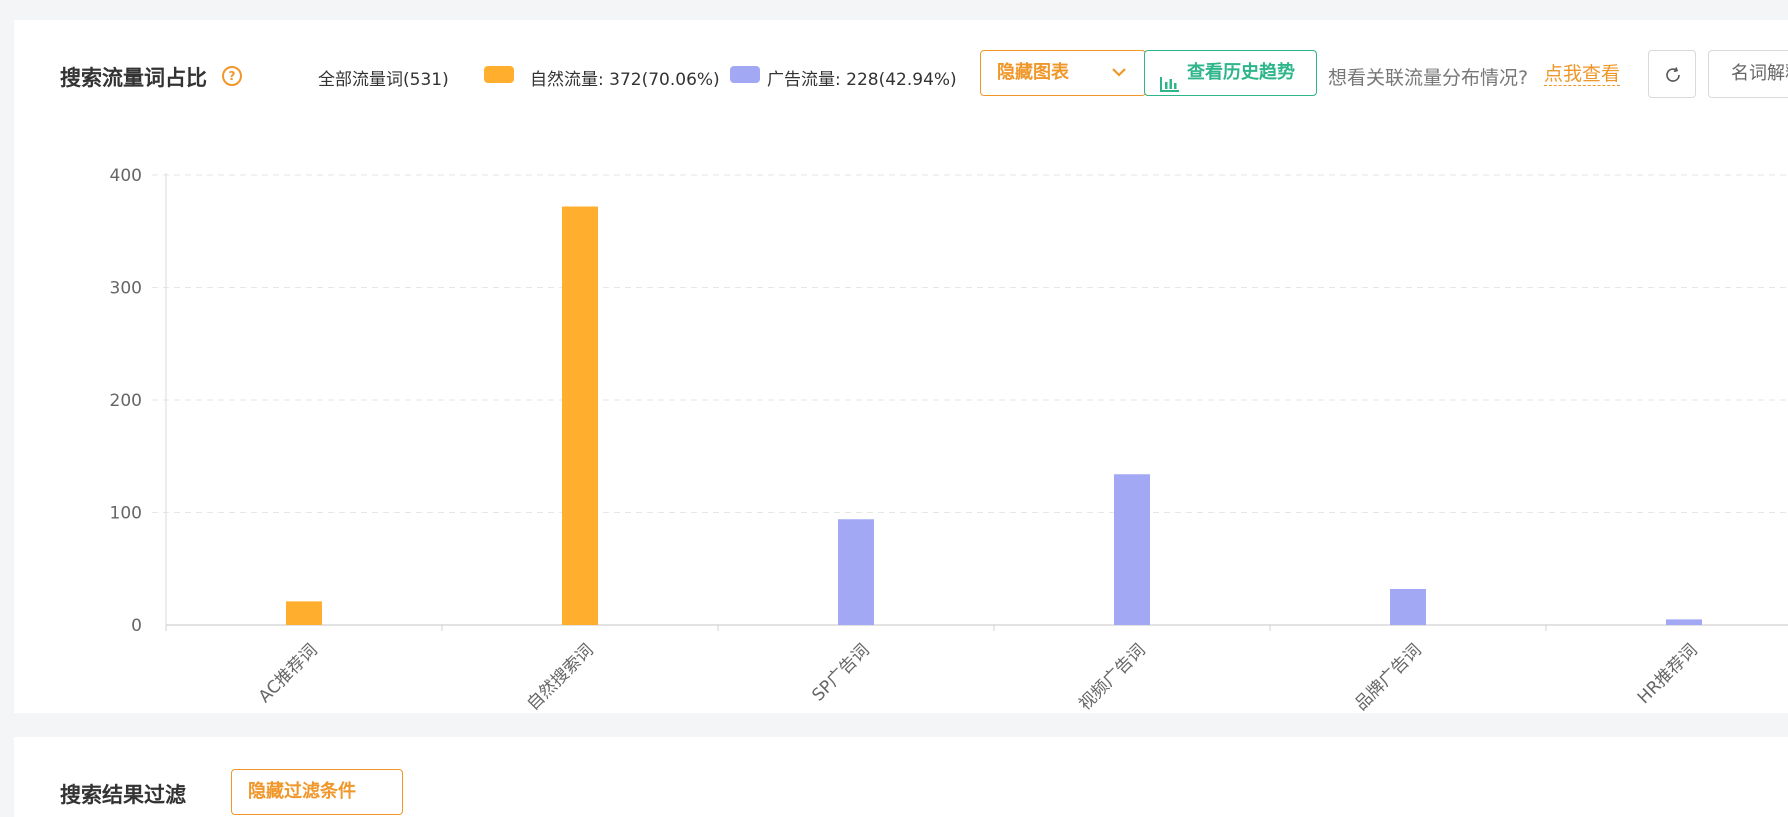 The image size is (1788, 817). What do you see at coordinates (136, 626) in the screenshot?
I see `y-tick-label: 0` at bounding box center [136, 626].